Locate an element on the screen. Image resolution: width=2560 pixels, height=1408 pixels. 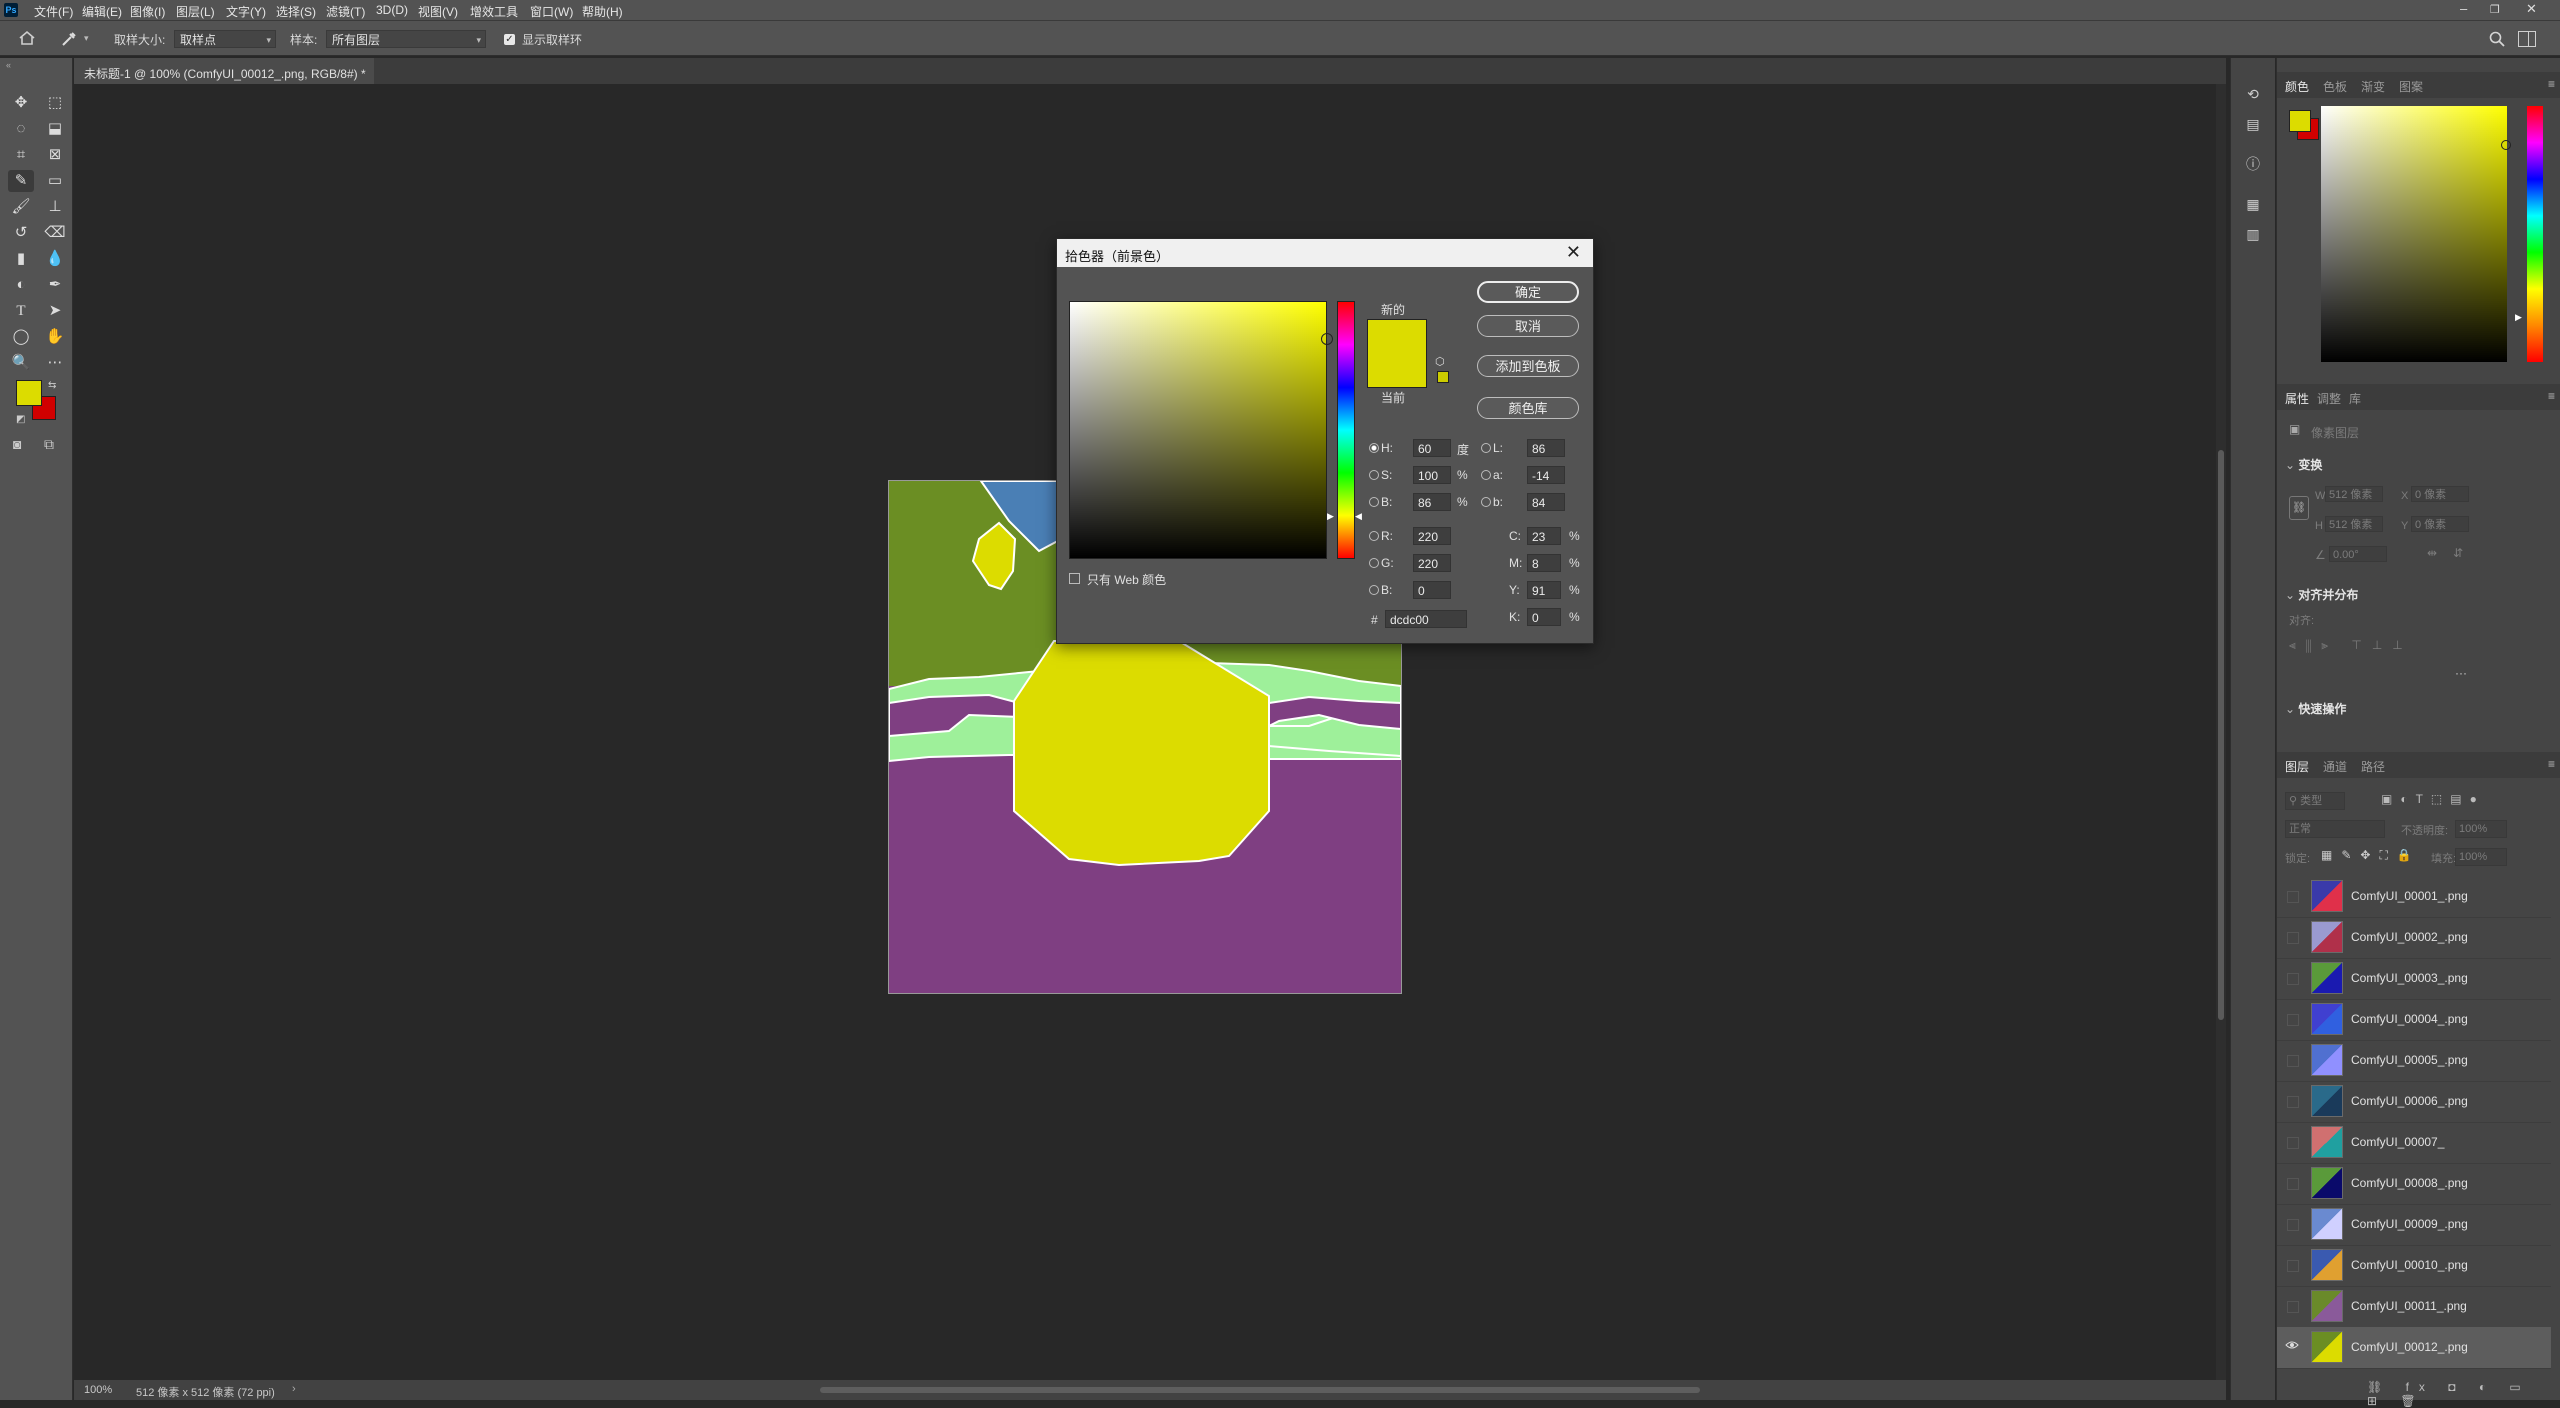
stamp-icon: ⊥ is located at coordinates (55, 207).